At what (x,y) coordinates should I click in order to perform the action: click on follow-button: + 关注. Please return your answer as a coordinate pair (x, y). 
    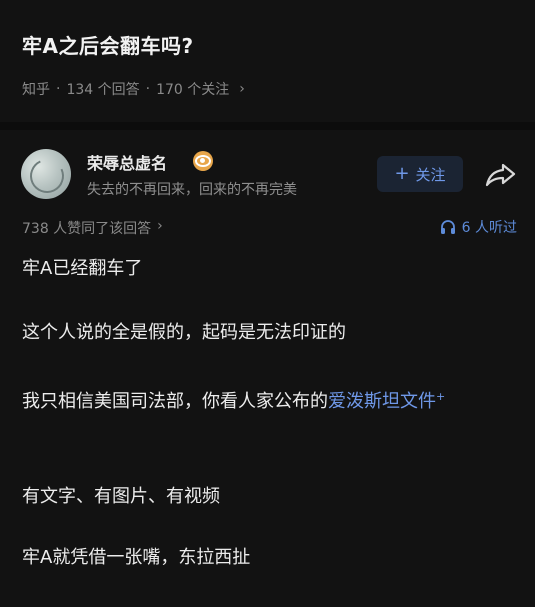
    Looking at the image, I should click on (420, 174).